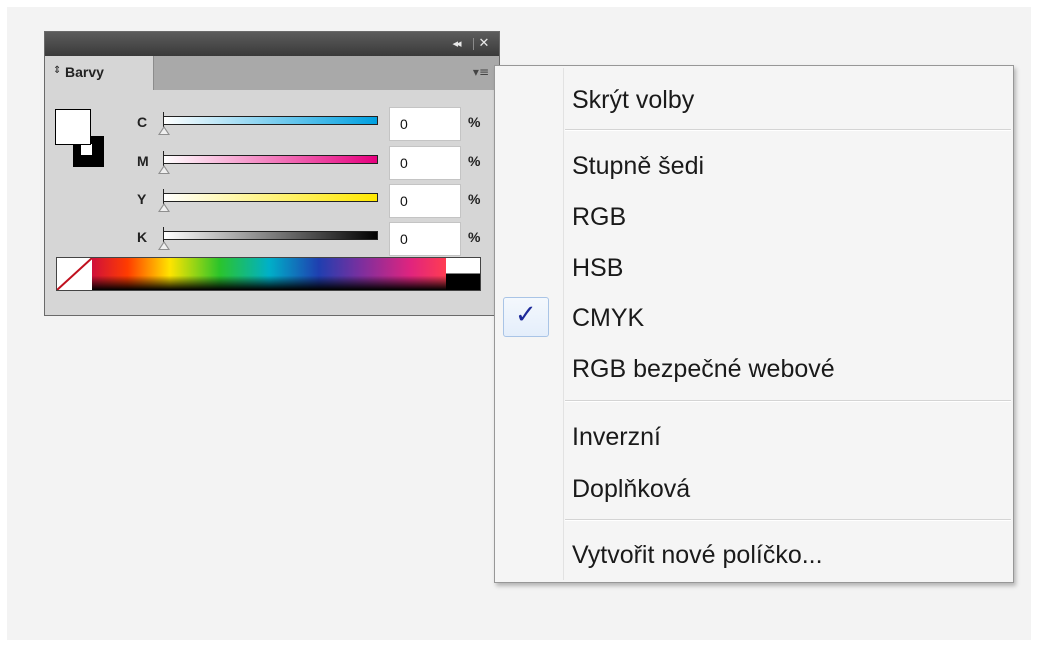 This screenshot has width=1038, height=647. What do you see at coordinates (425, 124) in the screenshot?
I see `cyan-value-input` at bounding box center [425, 124].